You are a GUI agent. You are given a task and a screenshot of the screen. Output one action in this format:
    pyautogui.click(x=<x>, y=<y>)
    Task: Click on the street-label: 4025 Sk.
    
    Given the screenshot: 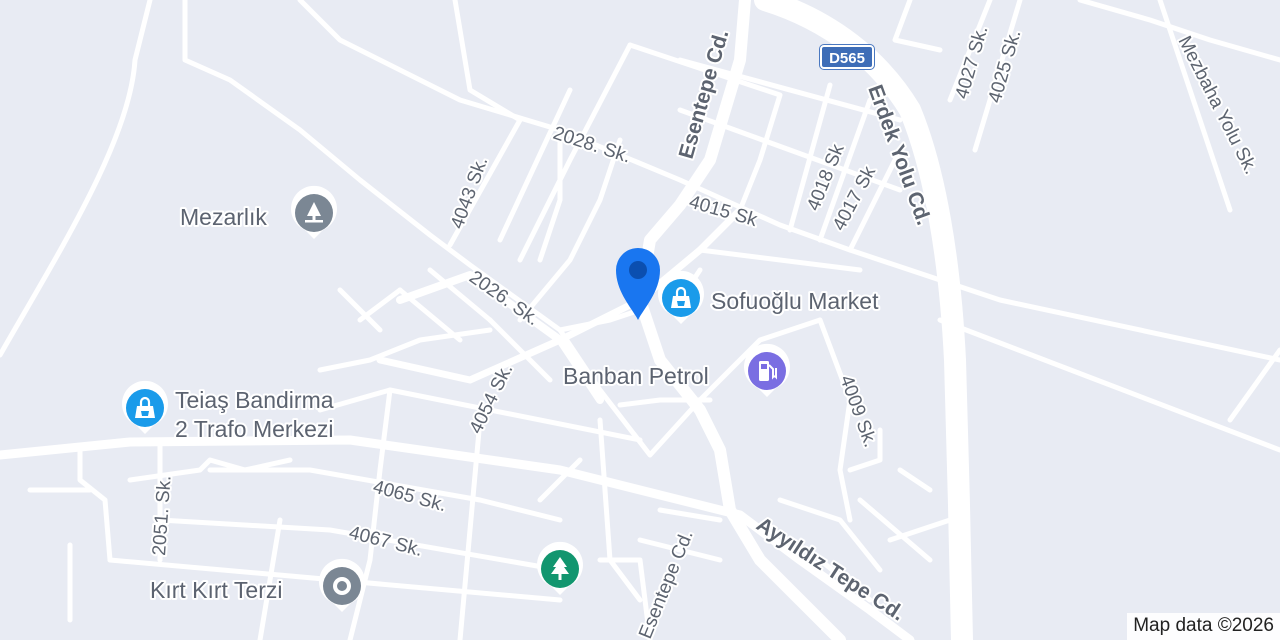 What is the action you would take?
    pyautogui.click(x=1005, y=66)
    